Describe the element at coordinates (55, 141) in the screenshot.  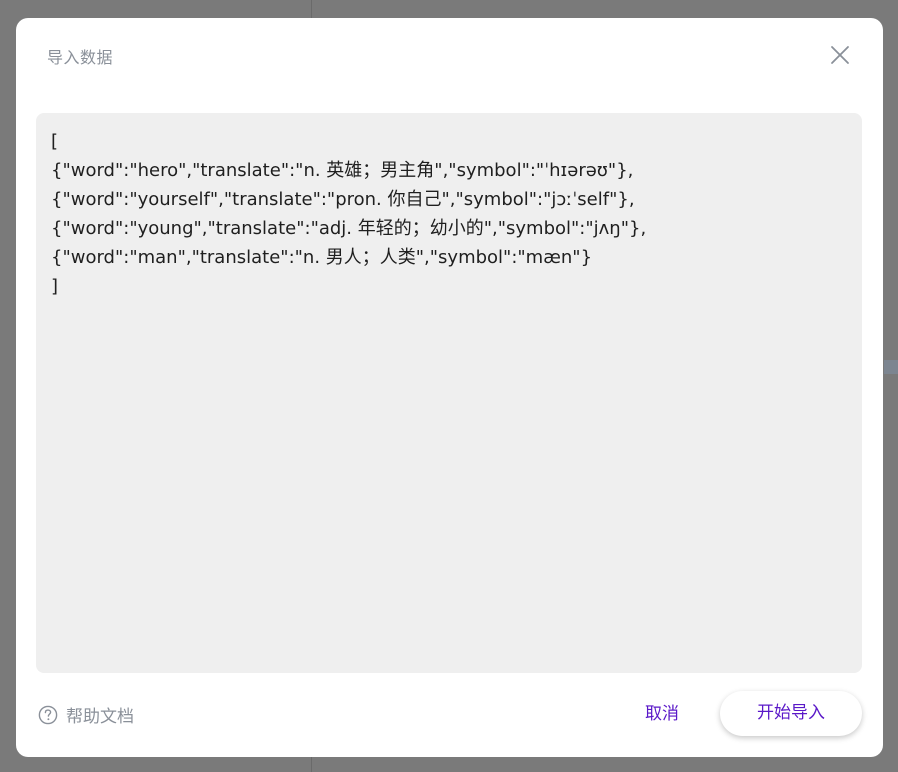
I see `textarea-line: [` at that location.